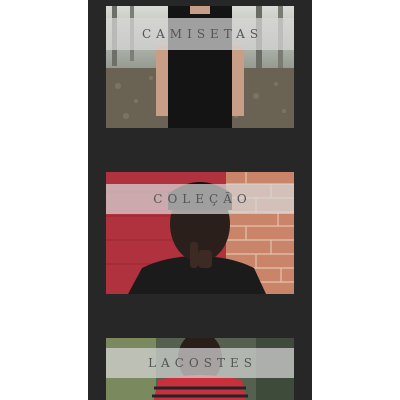 The height and width of the screenshot is (400, 400). I want to click on category-label-colecao: COLEÇÃO, so click(202, 199).